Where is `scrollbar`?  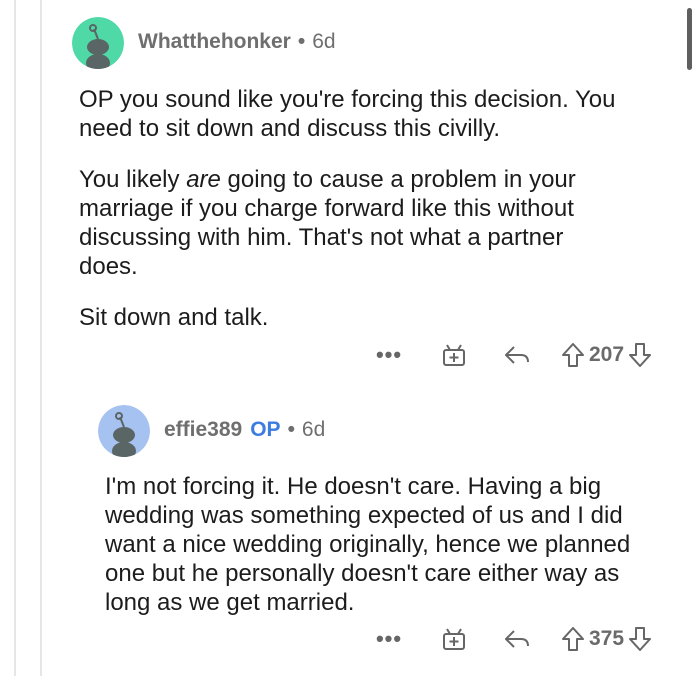
scrollbar is located at coordinates (689, 39).